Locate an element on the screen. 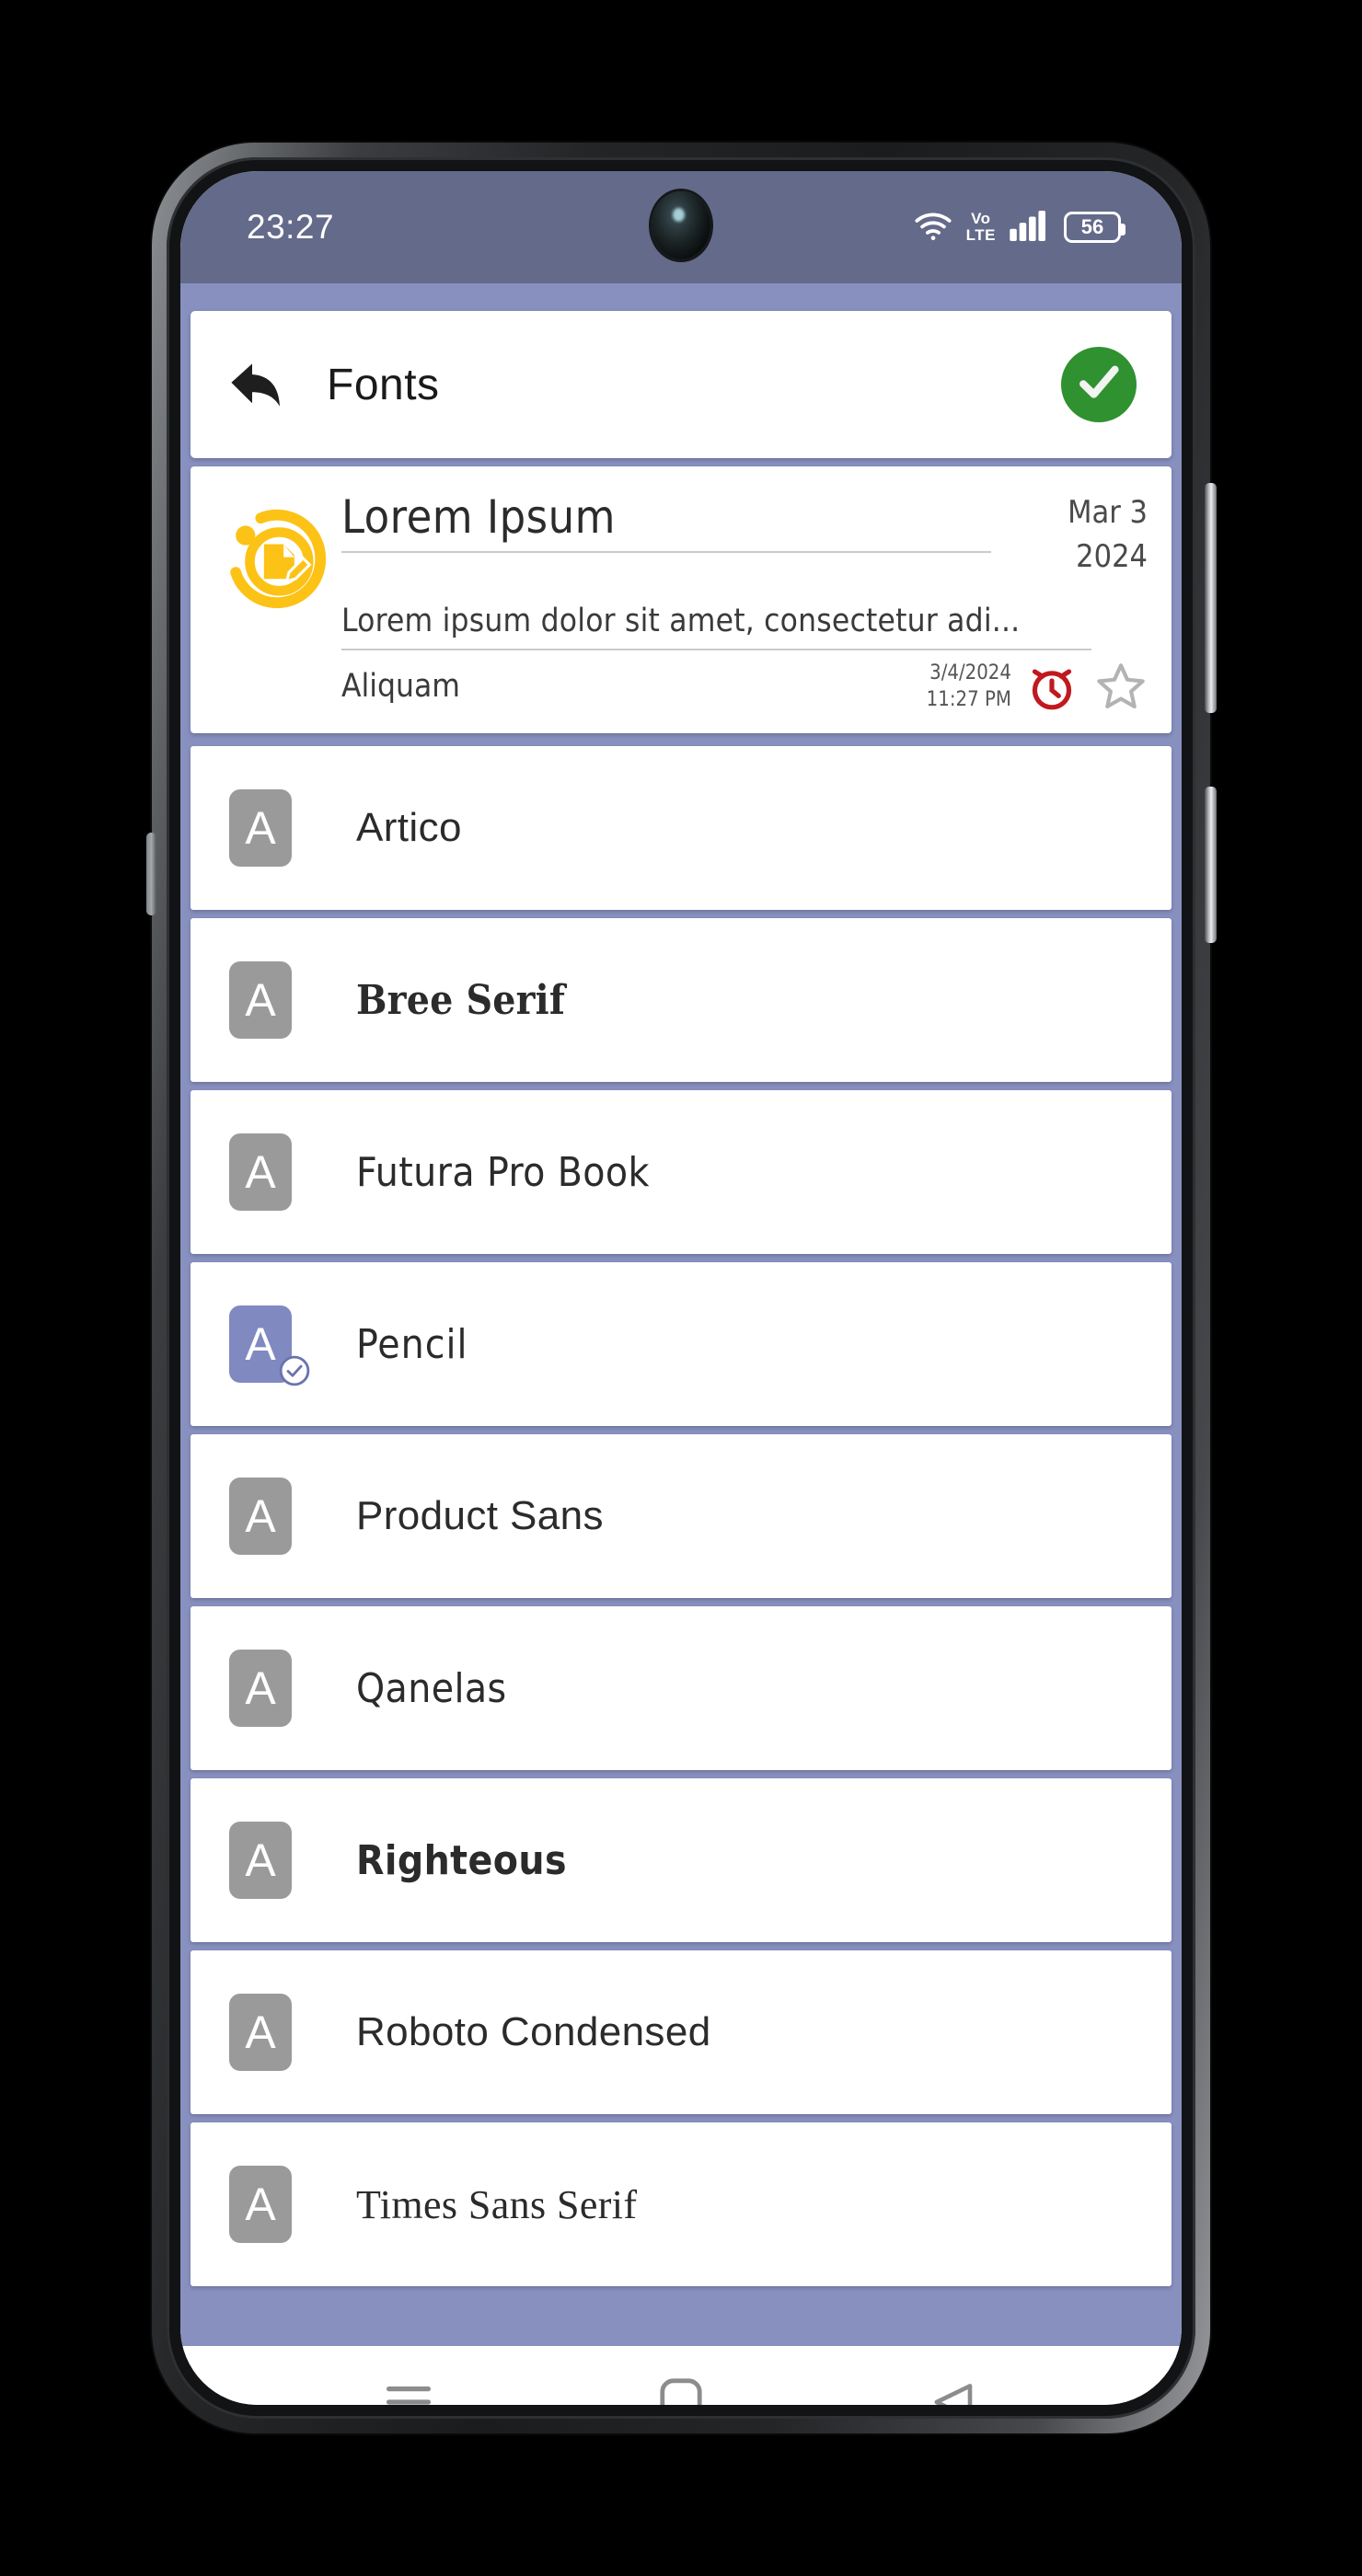 This screenshot has width=1362, height=2576. font-name-label: Bree Serif is located at coordinates (461, 1000).